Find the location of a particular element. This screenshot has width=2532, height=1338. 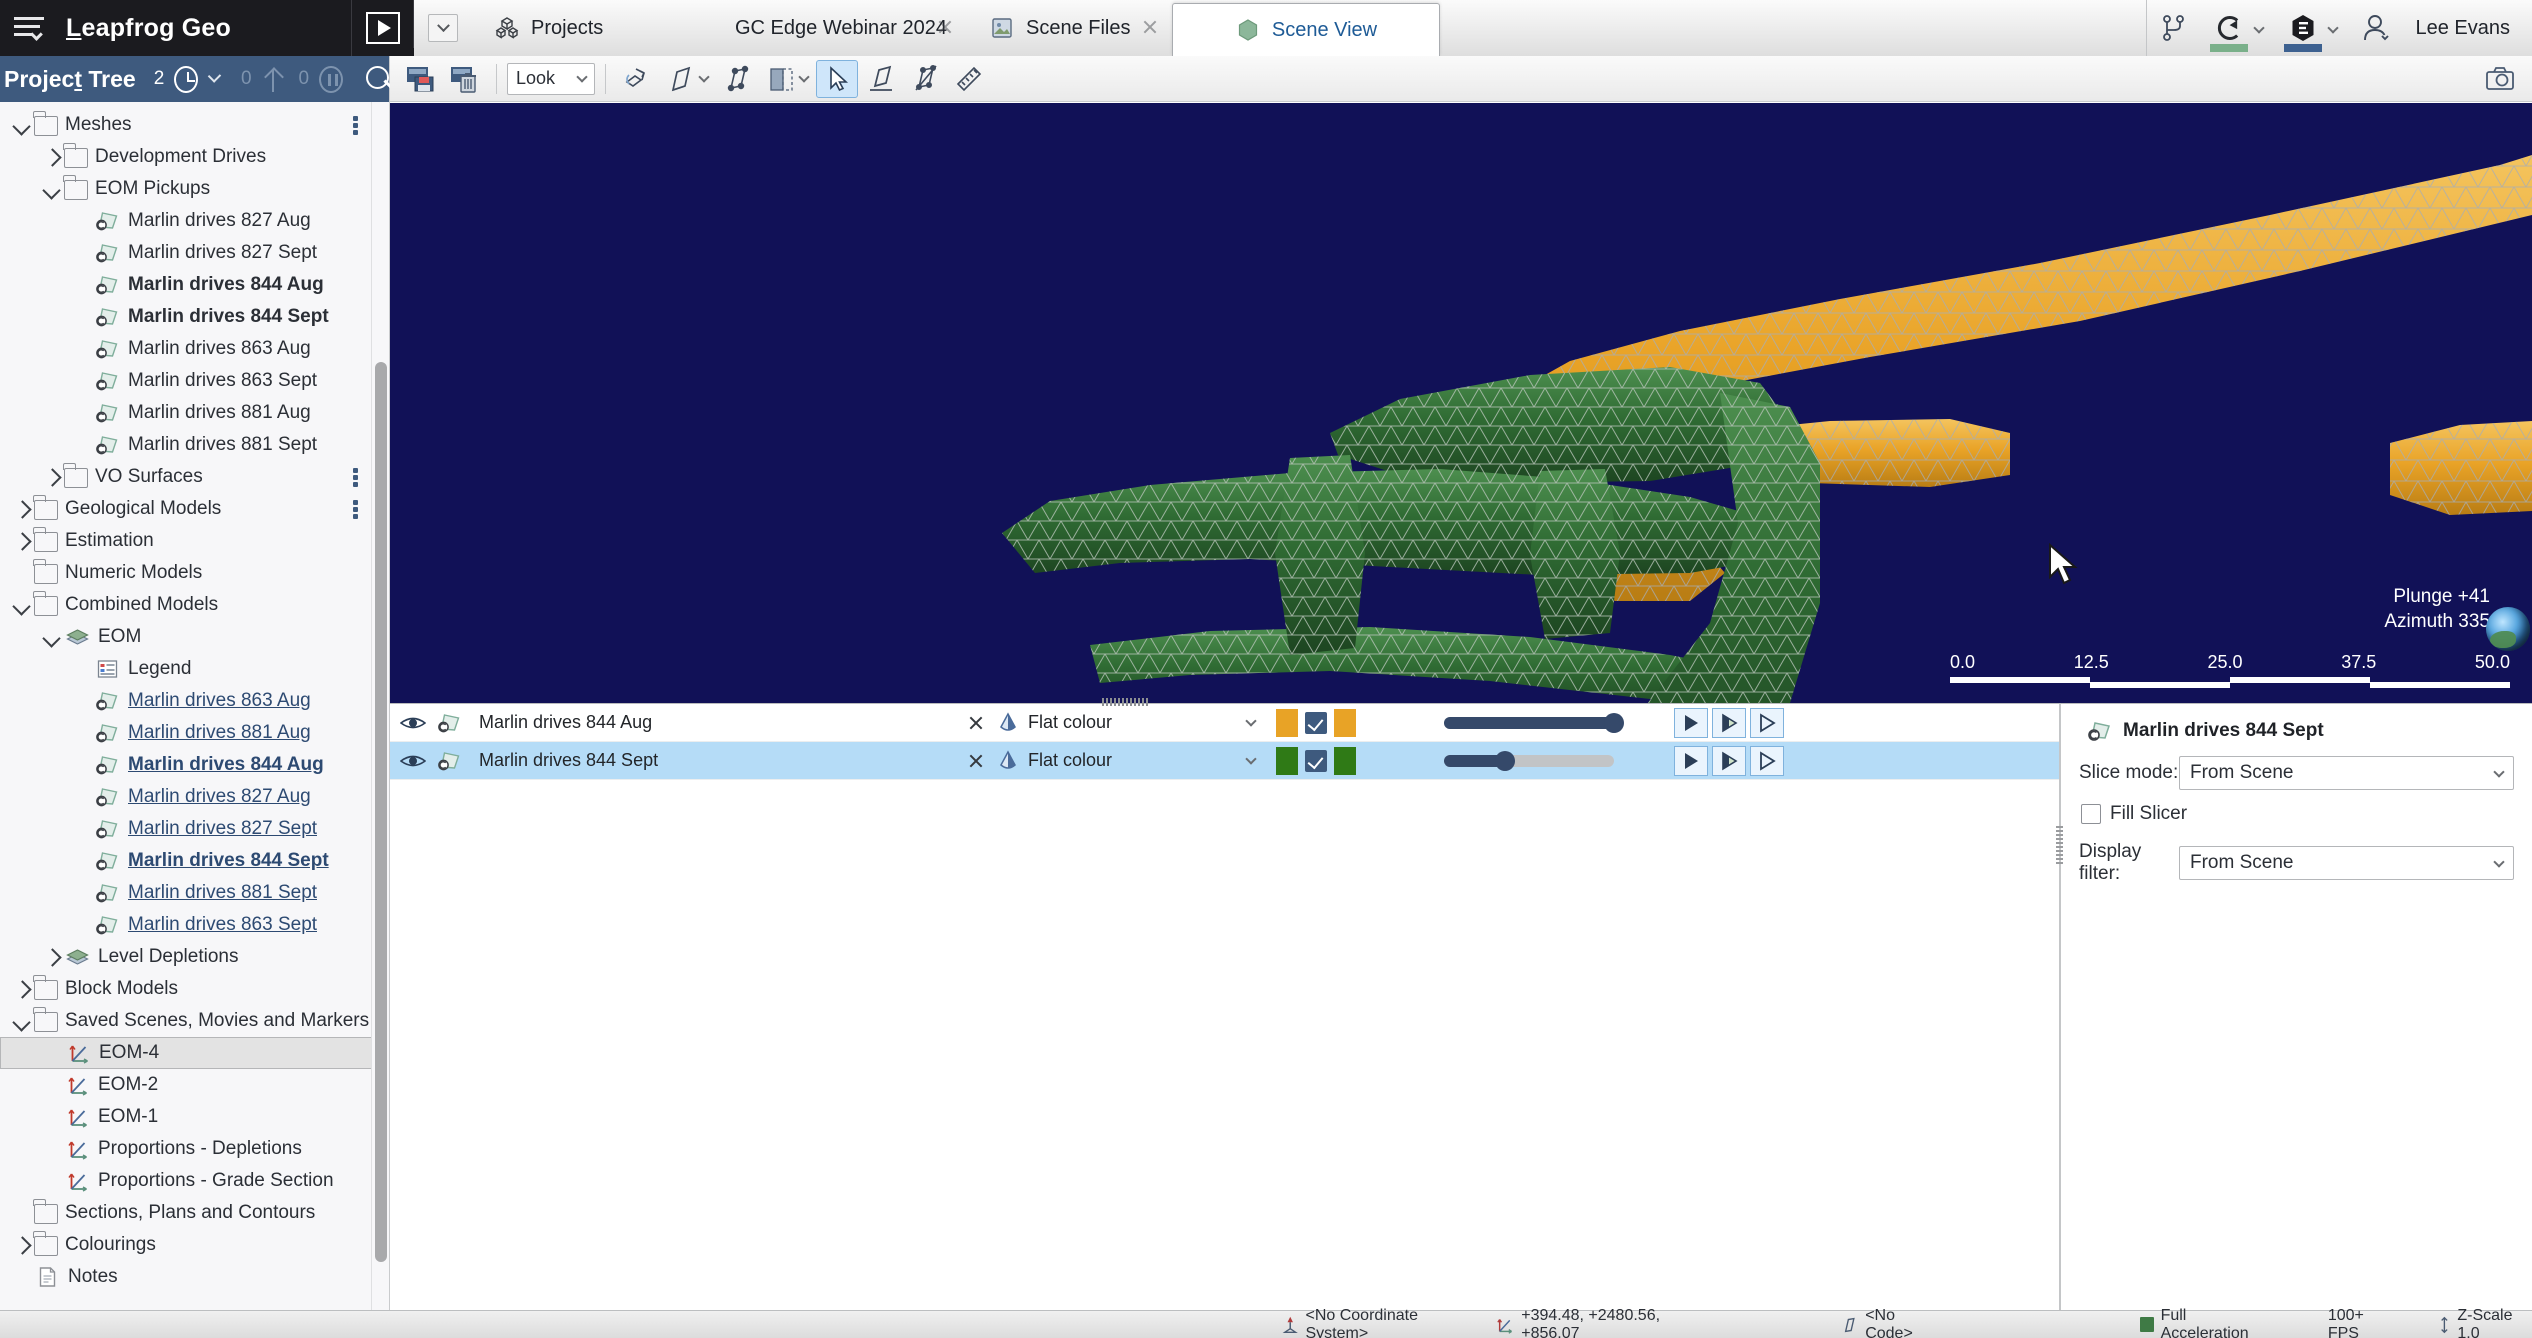

tab-scene-view: Scene View is located at coordinates (1306, 29).